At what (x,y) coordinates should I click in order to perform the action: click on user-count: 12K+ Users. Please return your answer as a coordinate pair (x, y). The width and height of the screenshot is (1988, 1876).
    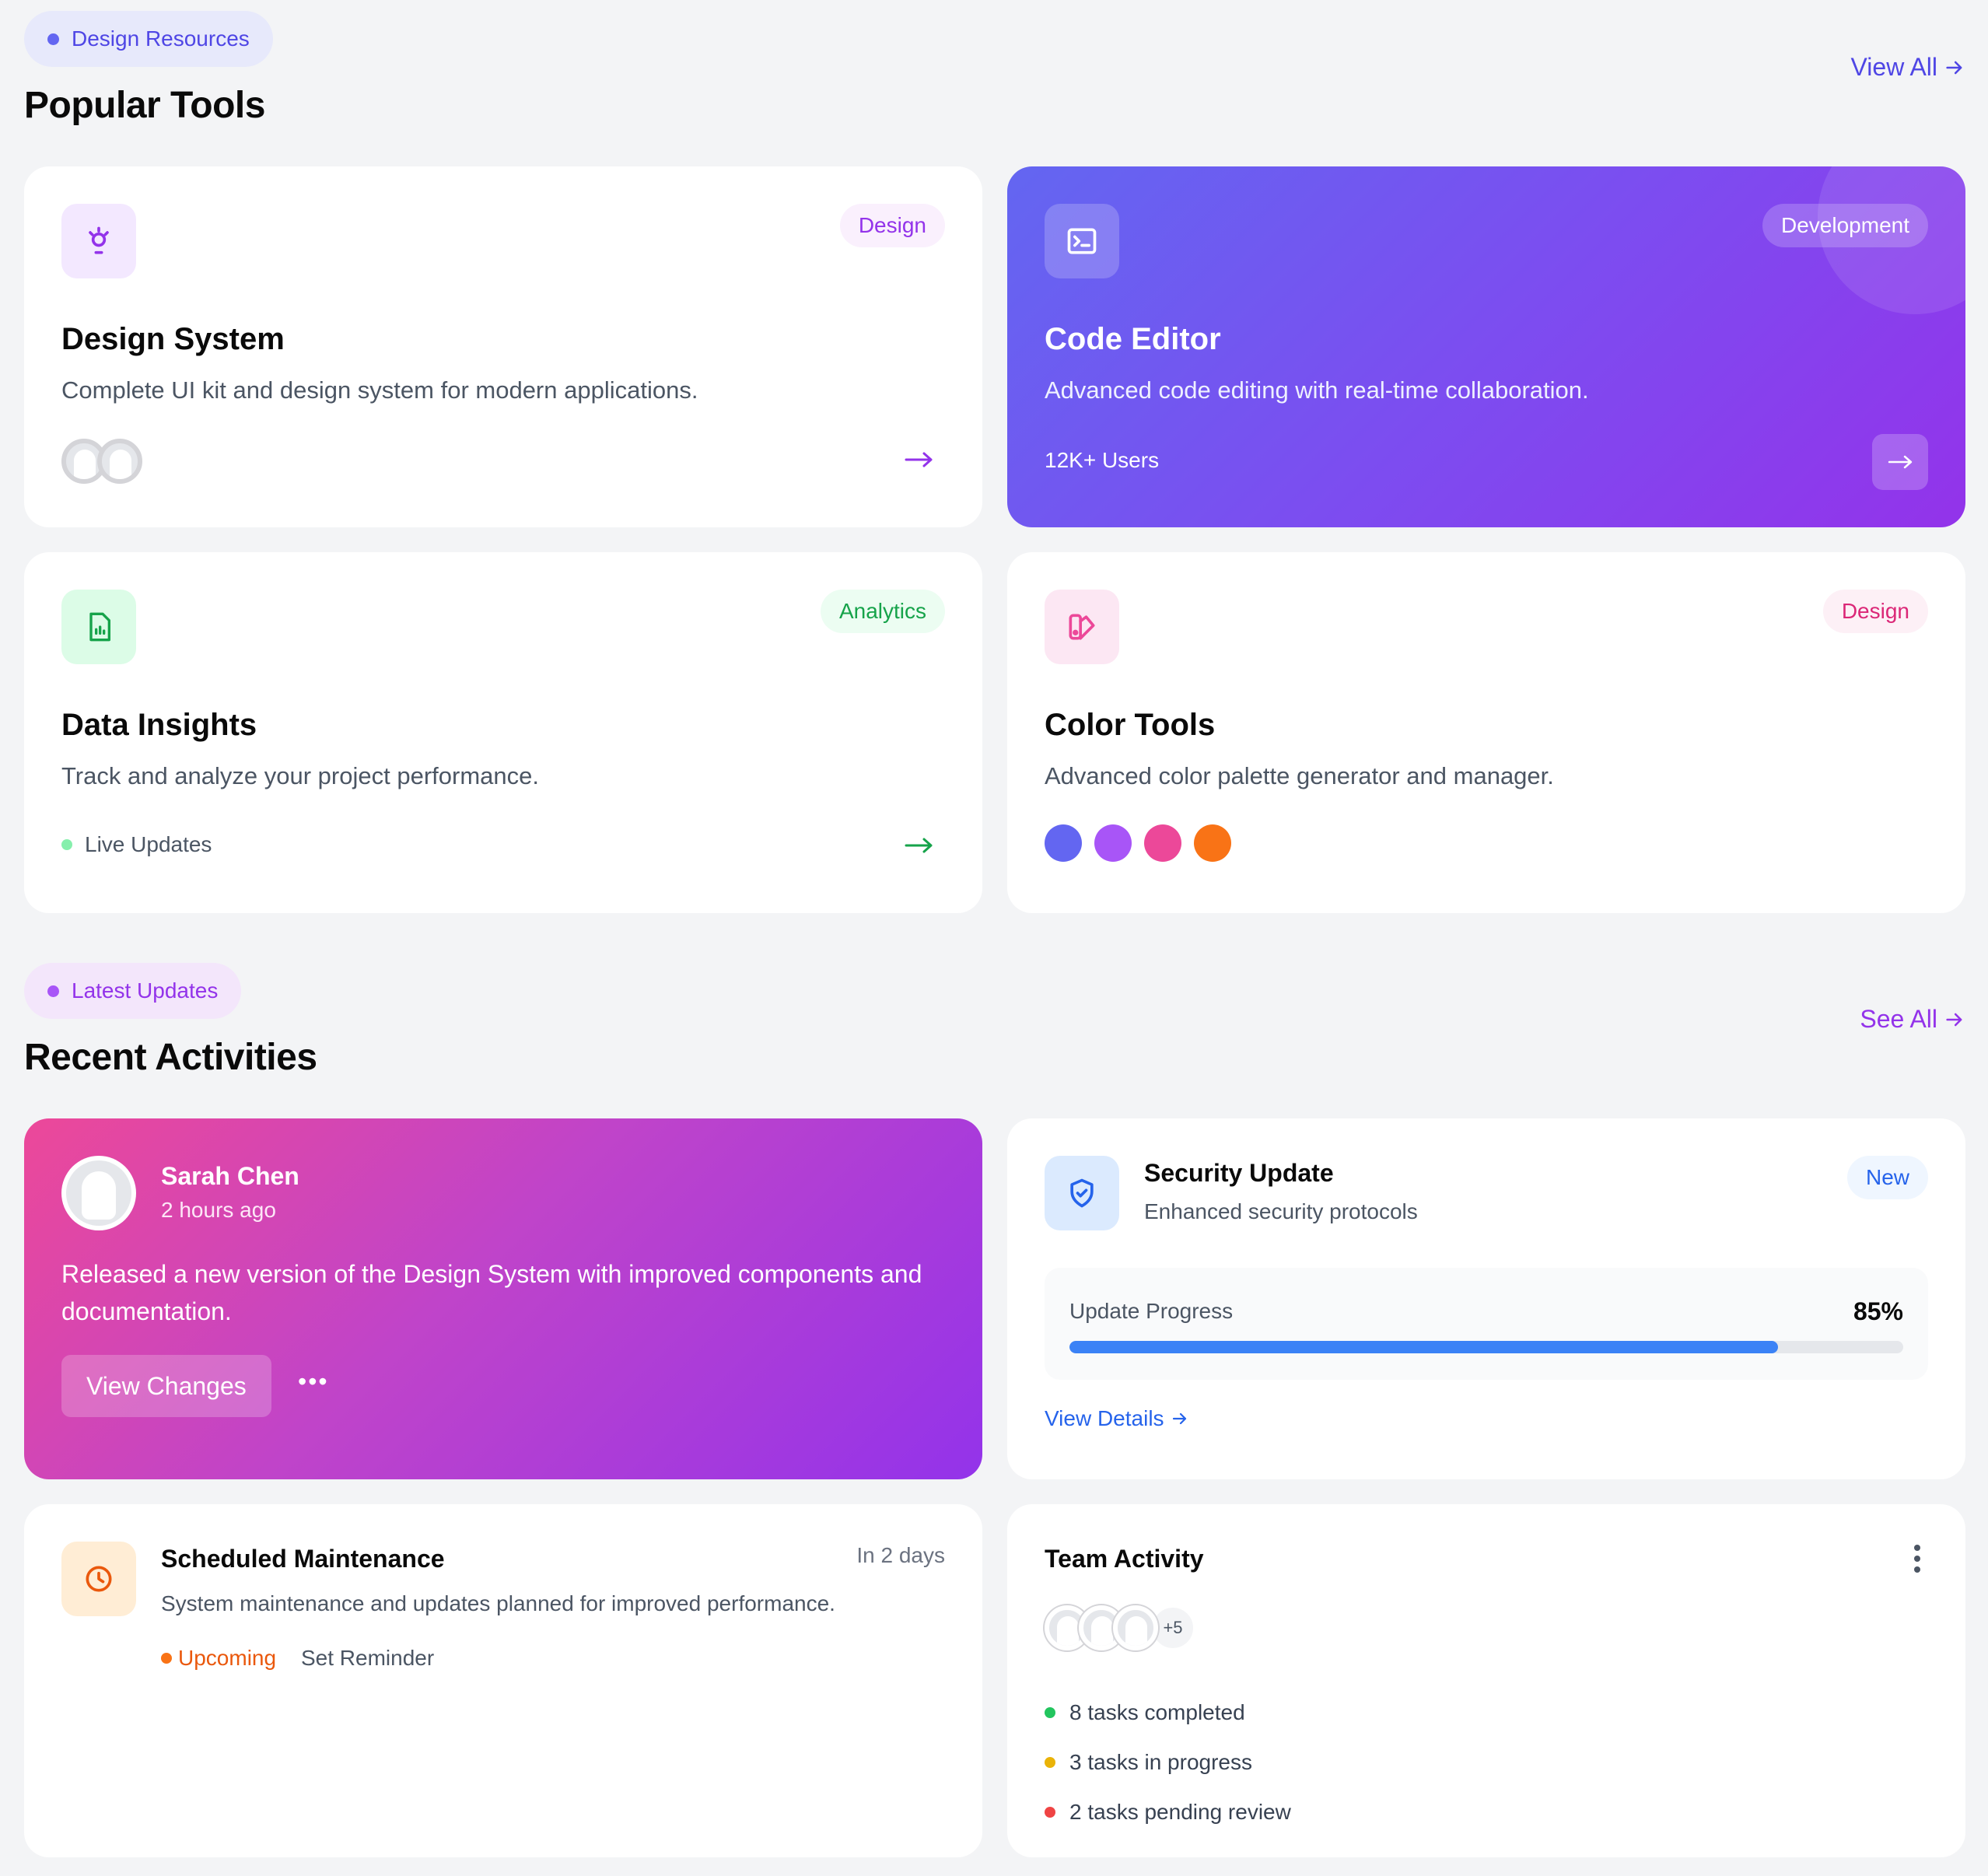
    Looking at the image, I should click on (1102, 460).